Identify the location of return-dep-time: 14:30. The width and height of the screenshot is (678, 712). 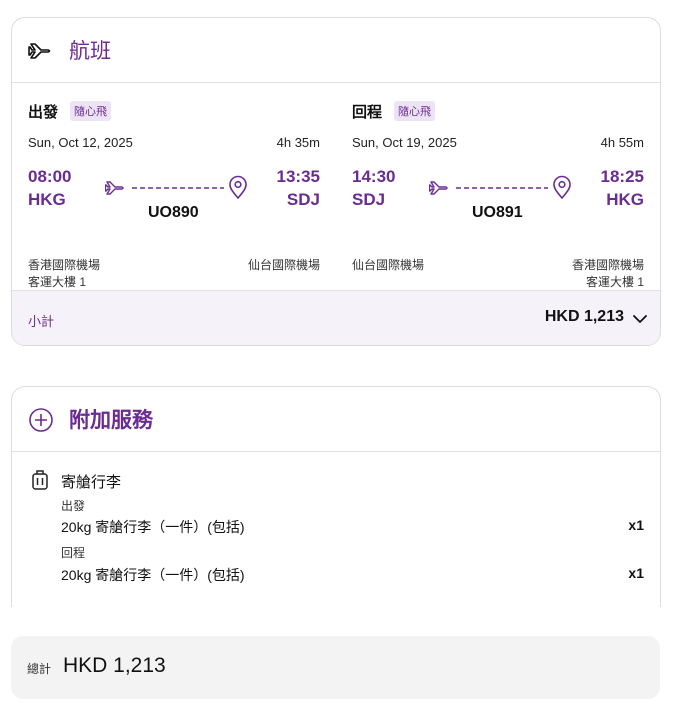
(374, 176).